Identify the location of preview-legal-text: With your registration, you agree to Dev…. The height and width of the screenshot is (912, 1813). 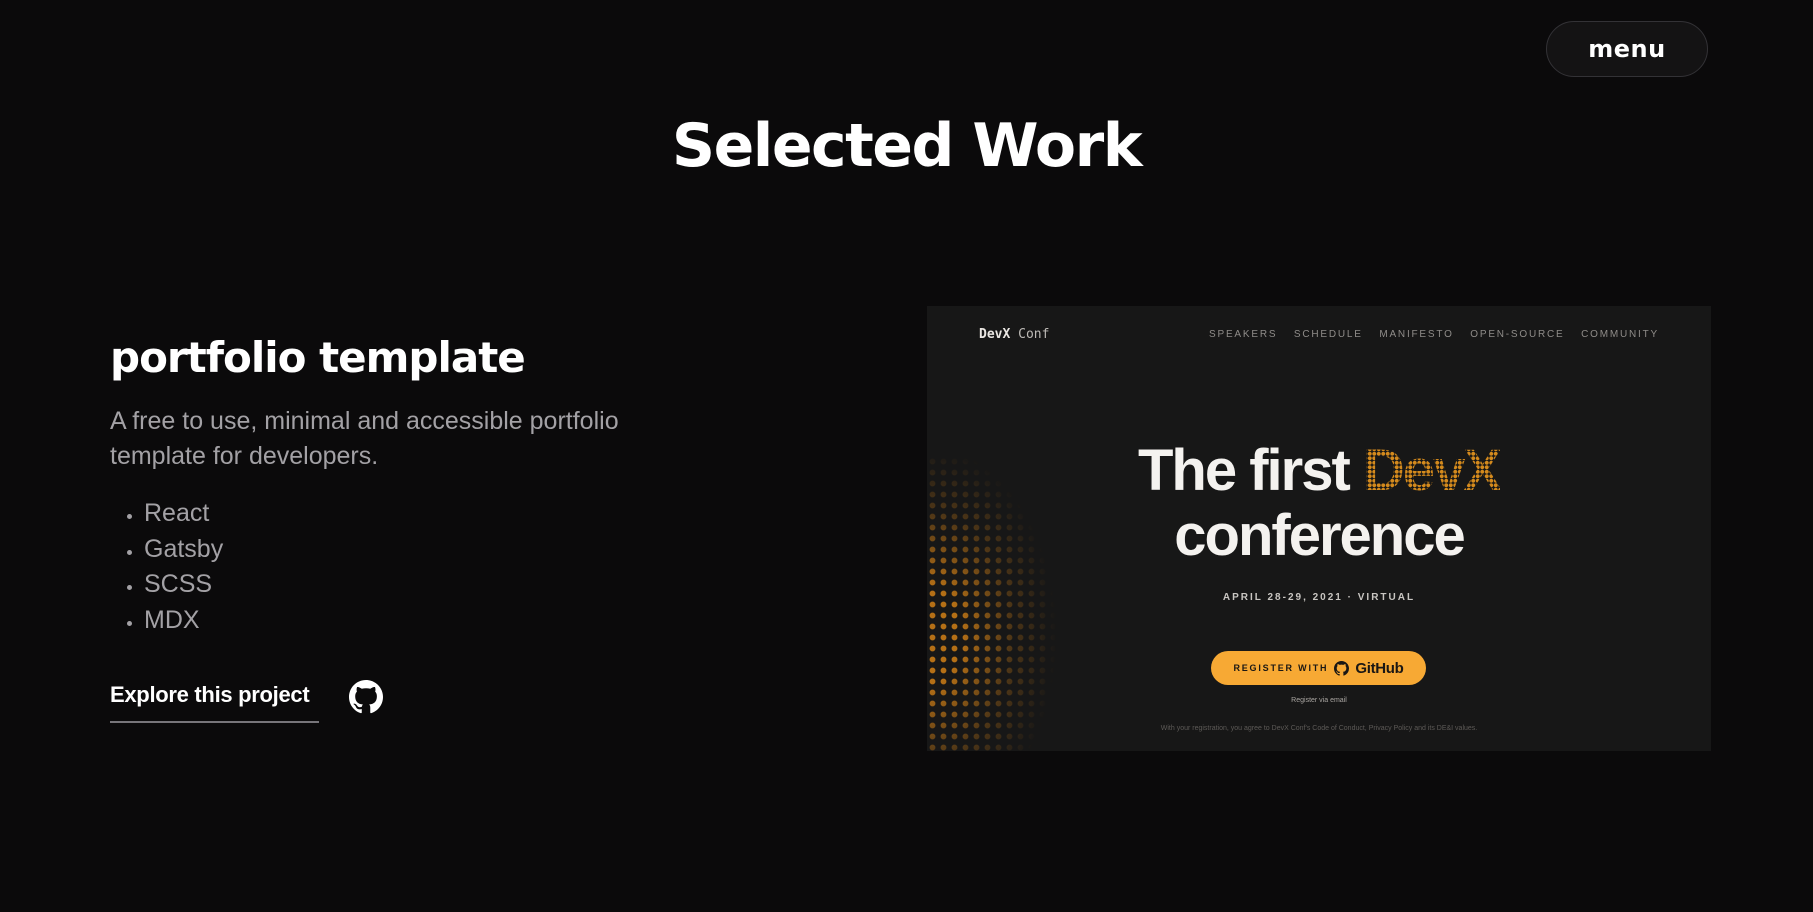
(1319, 728).